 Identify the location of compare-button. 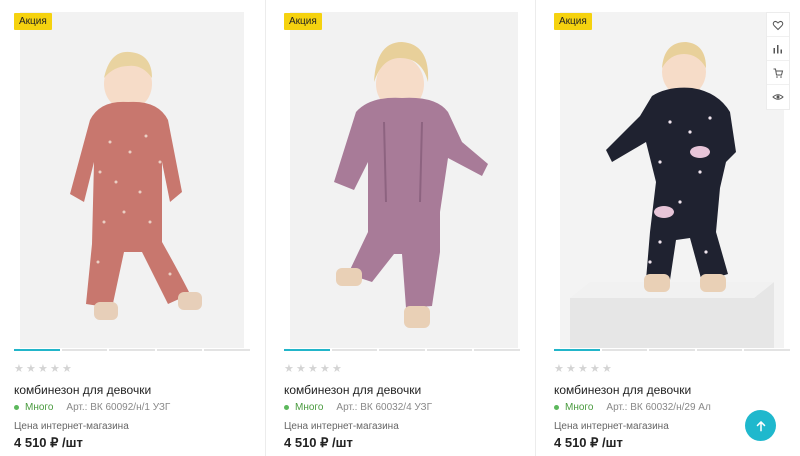
(778, 49).